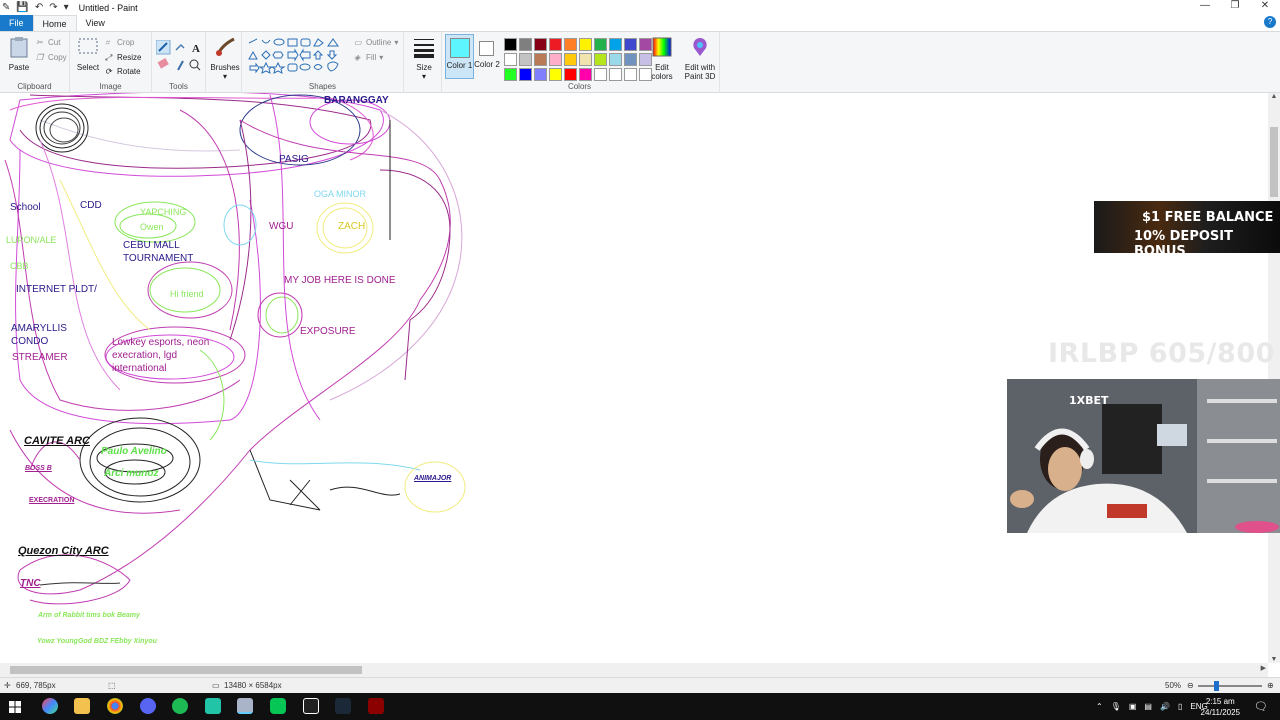 The height and width of the screenshot is (720, 1280). What do you see at coordinates (1274, 162) in the screenshot?
I see `vertical-scroll-thumb` at bounding box center [1274, 162].